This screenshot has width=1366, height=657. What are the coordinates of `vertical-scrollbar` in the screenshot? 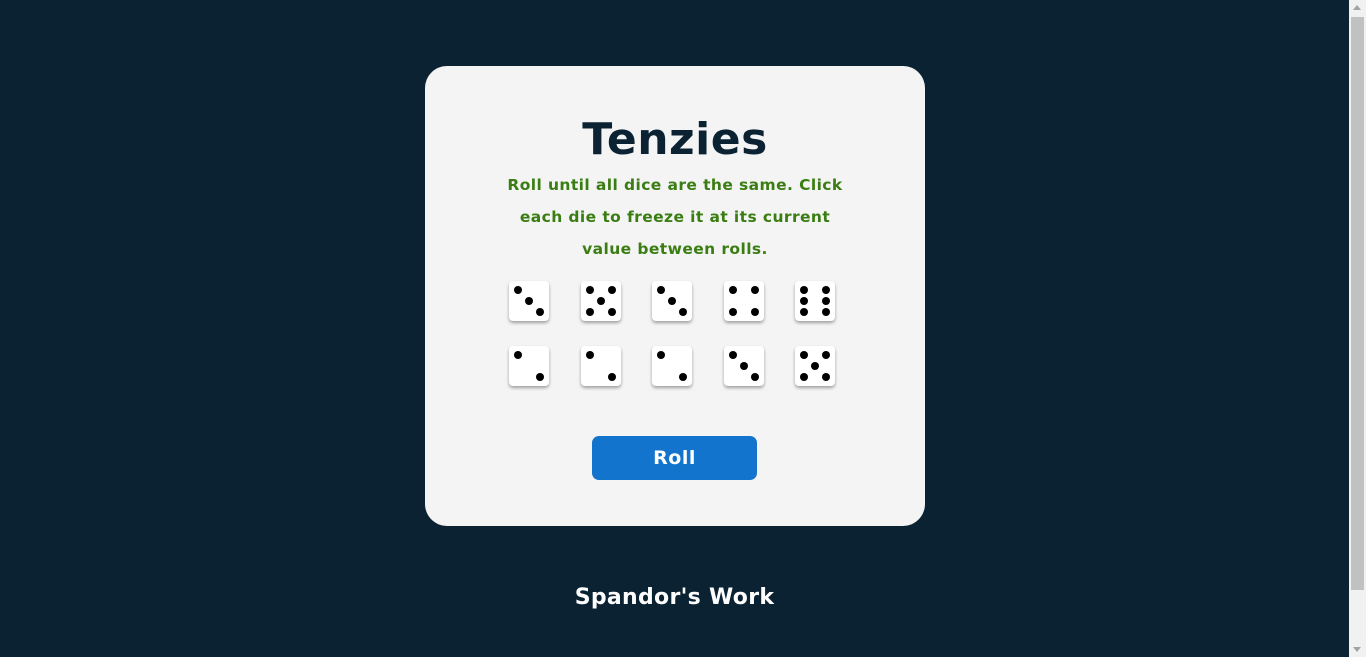 It's located at (1357, 328).